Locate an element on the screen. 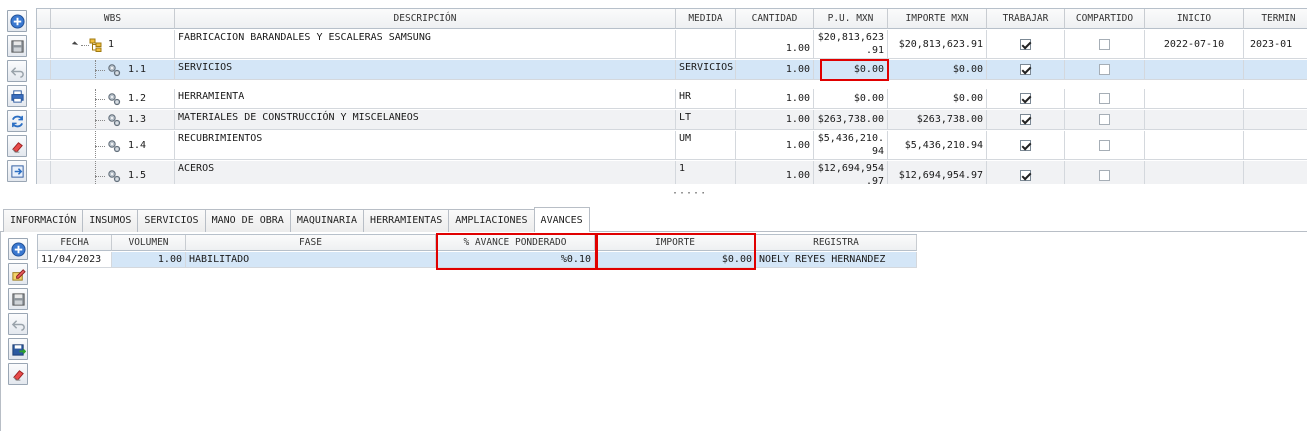 The height and width of the screenshot is (431, 1307). tab-insumos: INSUMOS is located at coordinates (110, 220).